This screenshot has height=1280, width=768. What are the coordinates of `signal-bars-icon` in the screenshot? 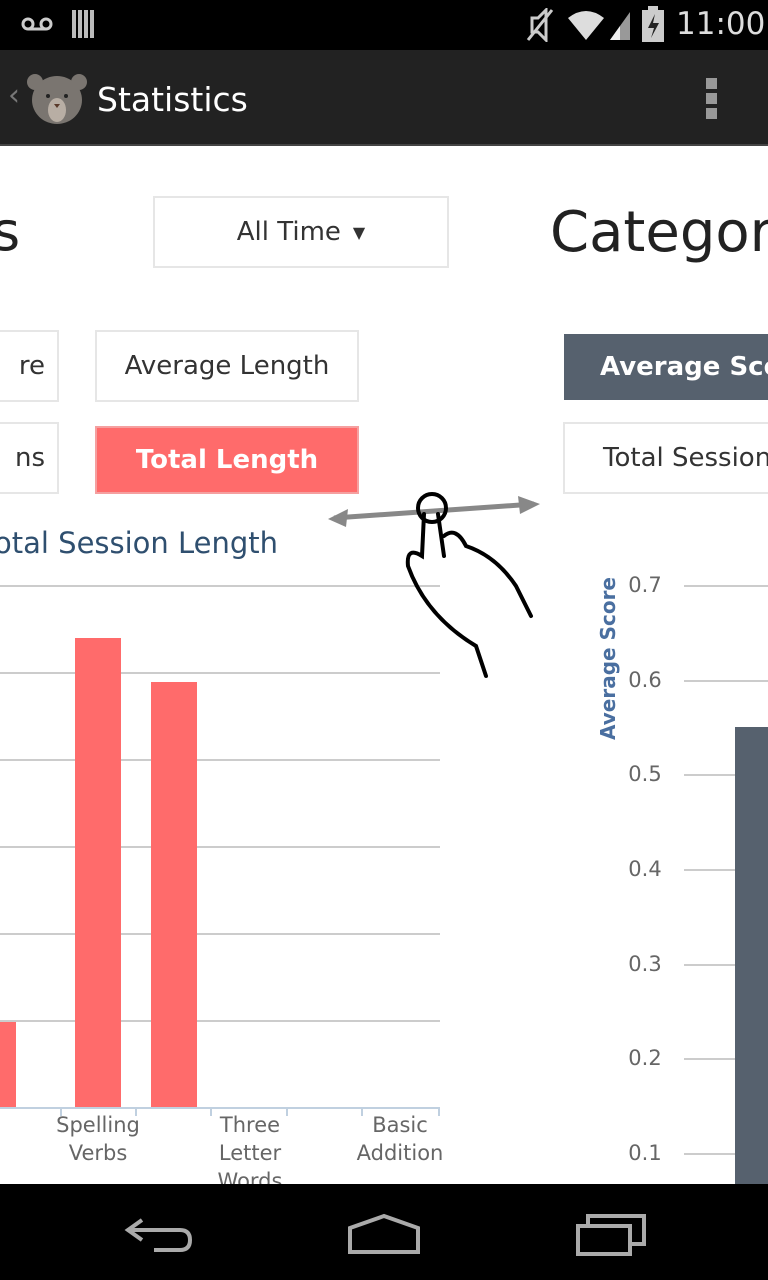 It's located at (83, 24).